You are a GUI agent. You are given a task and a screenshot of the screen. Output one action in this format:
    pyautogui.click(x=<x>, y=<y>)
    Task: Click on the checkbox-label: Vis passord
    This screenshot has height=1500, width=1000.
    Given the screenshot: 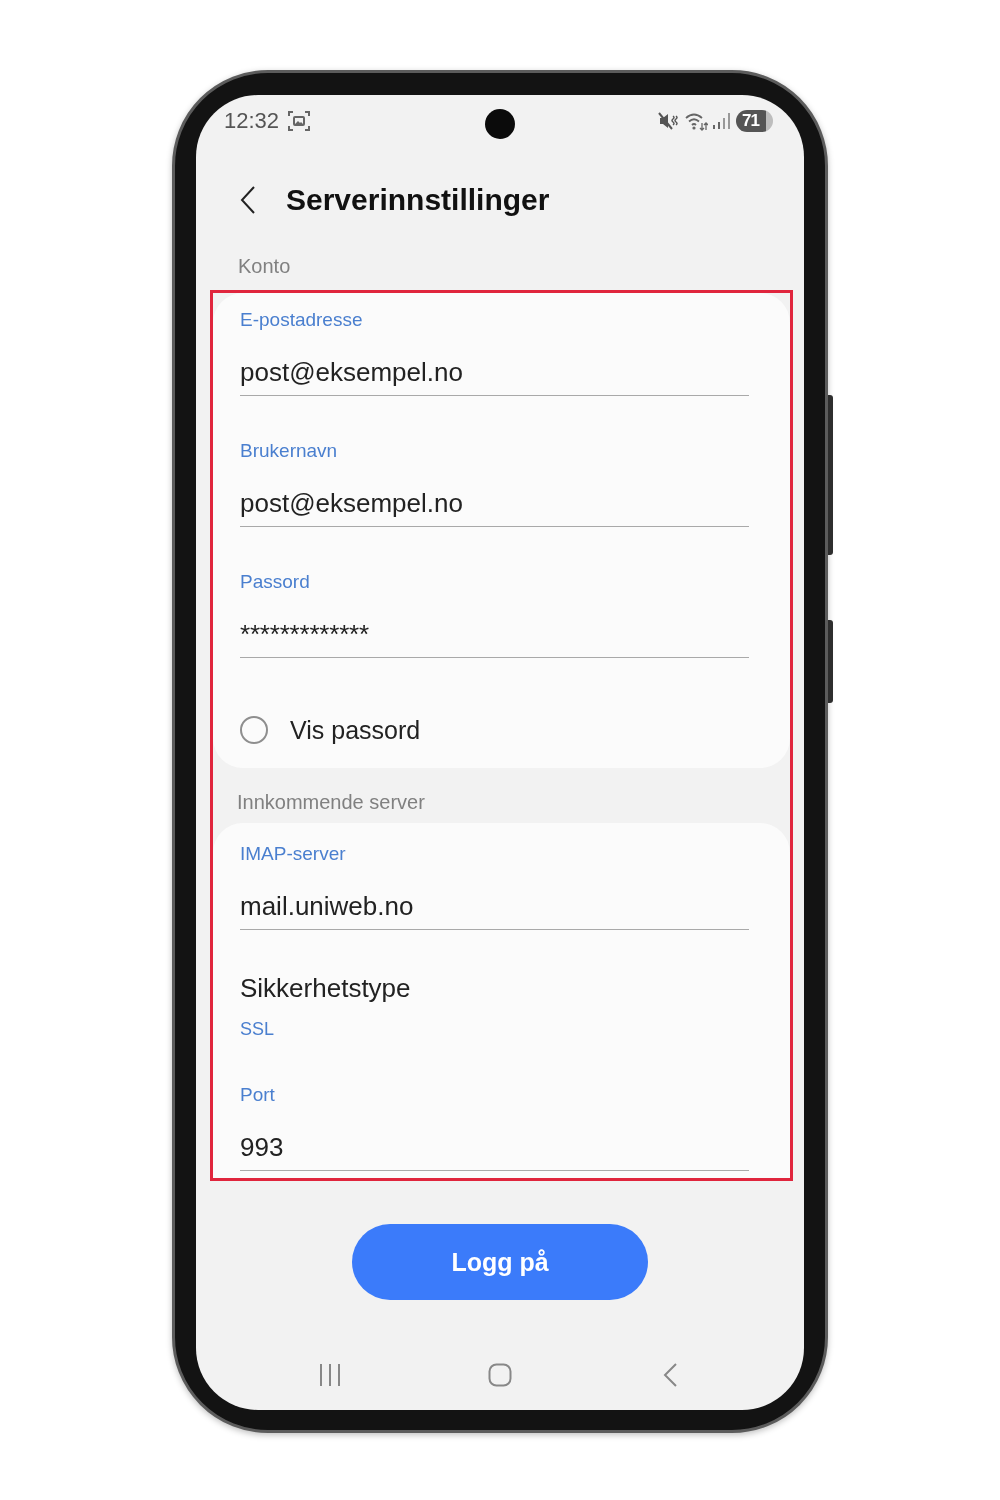 What is the action you would take?
    pyautogui.click(x=355, y=730)
    